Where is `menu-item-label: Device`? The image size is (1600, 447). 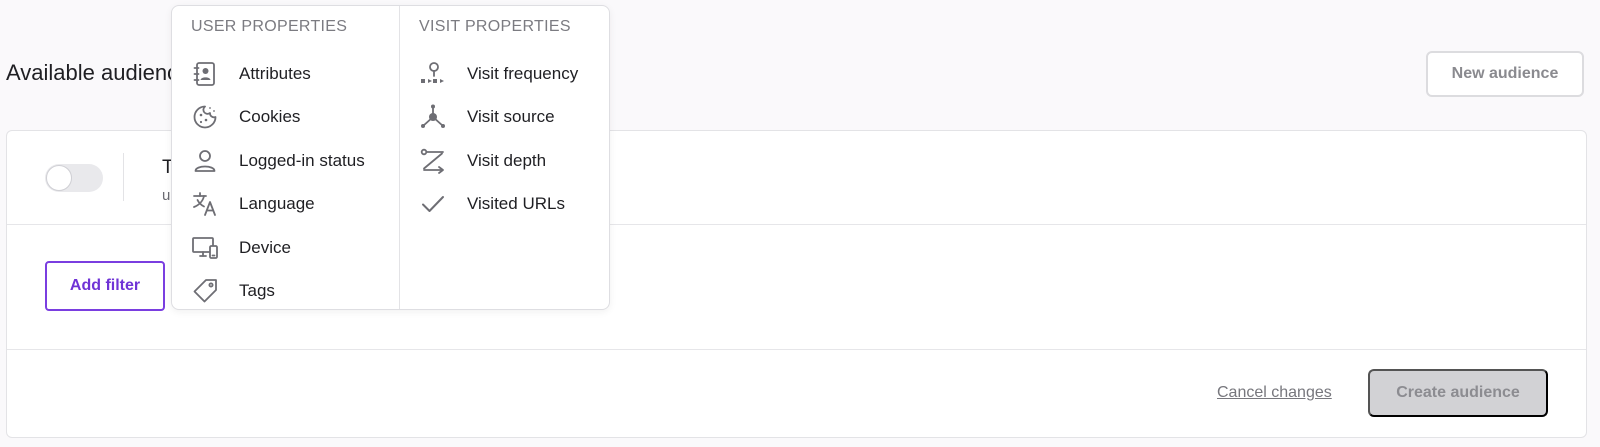 menu-item-label: Device is located at coordinates (265, 247).